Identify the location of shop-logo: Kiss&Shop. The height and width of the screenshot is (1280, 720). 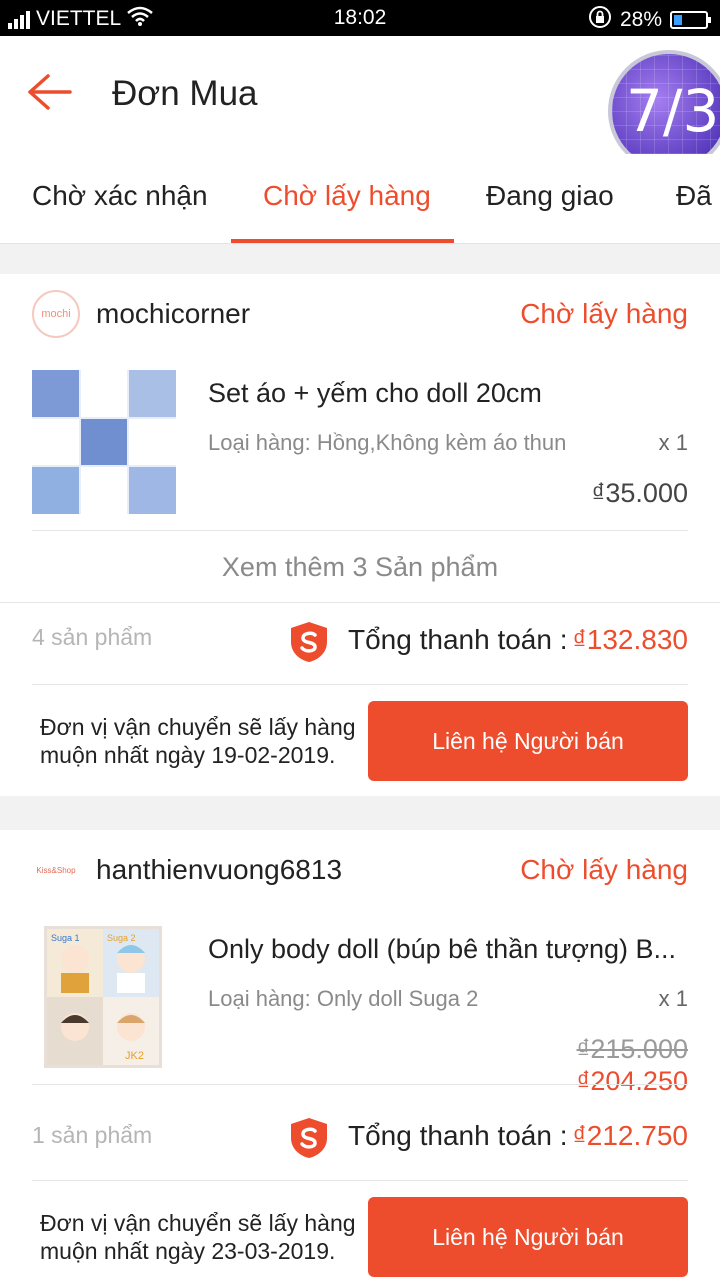
(56, 870).